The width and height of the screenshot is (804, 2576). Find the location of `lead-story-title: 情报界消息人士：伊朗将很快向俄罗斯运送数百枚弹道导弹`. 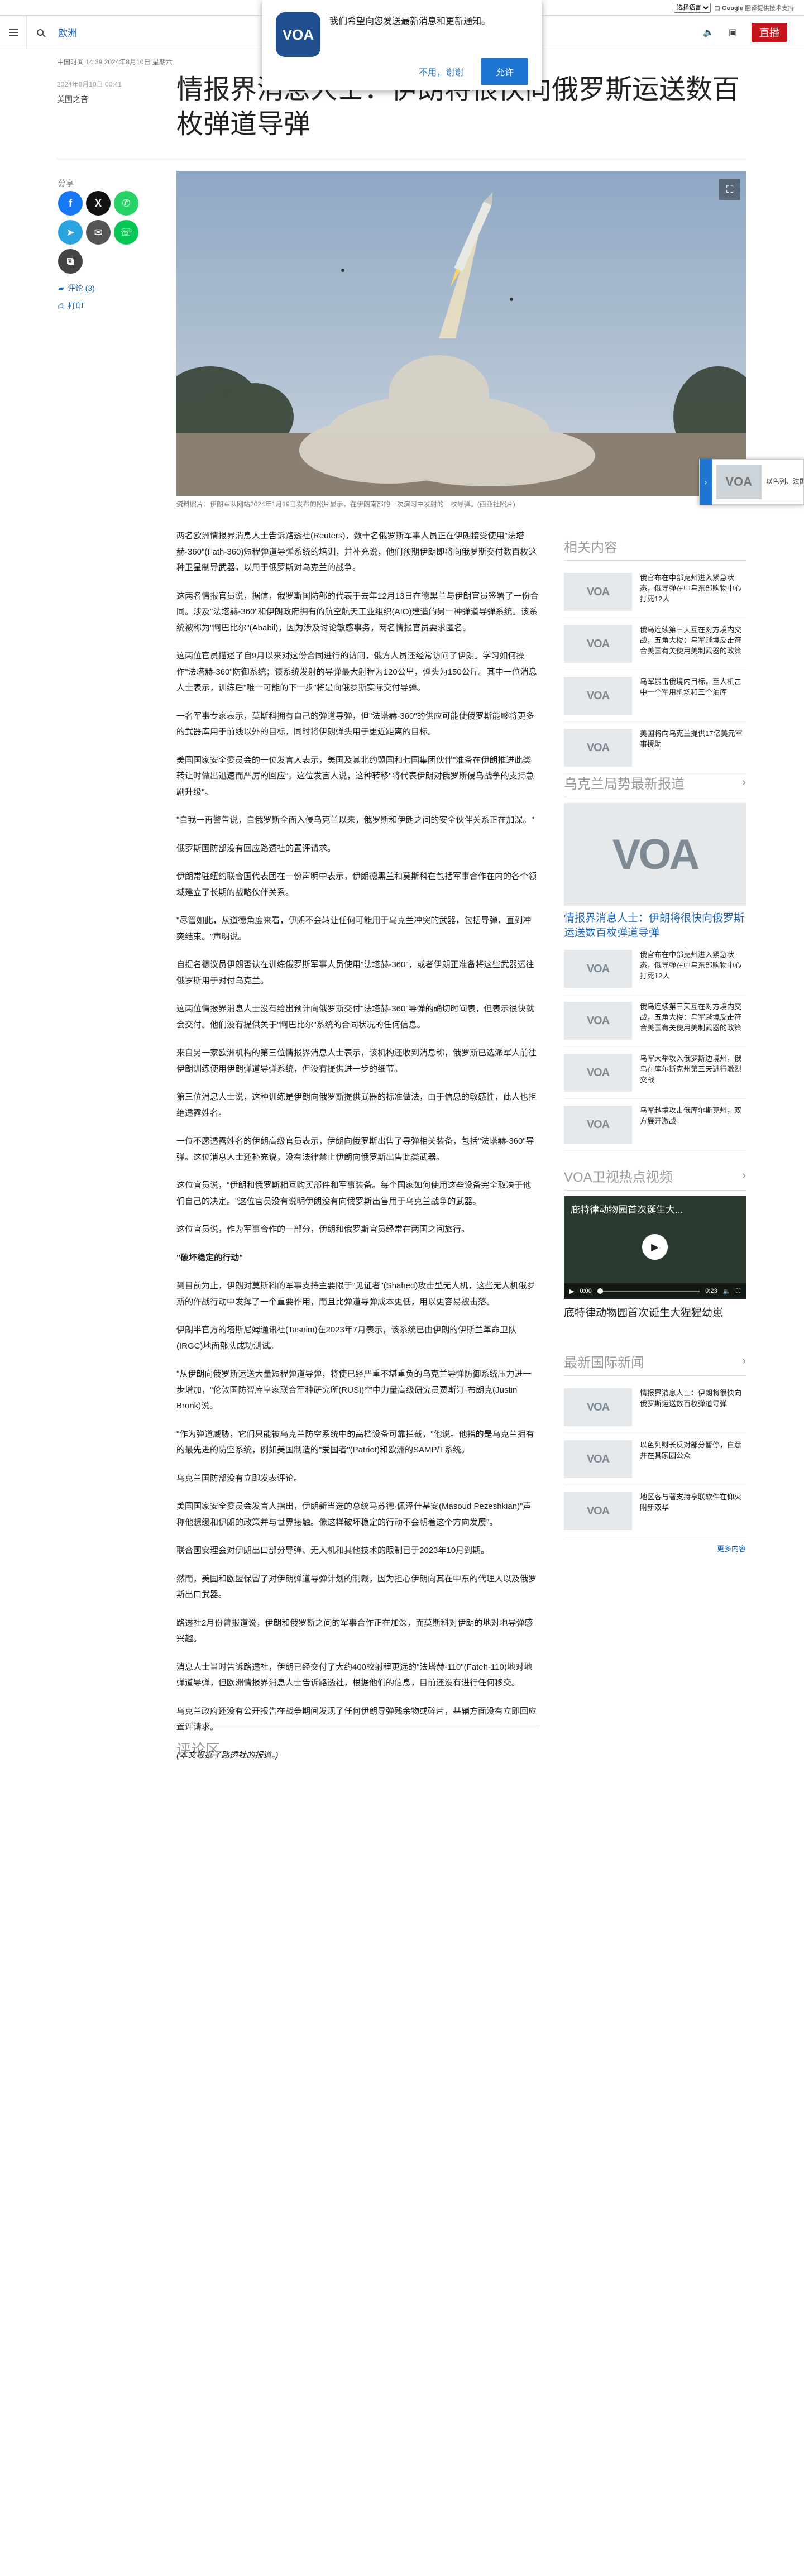

lead-story-title: 情报界消息人士：伊朗将很快向俄罗斯运送数百枚弹道导弹 is located at coordinates (655, 925).